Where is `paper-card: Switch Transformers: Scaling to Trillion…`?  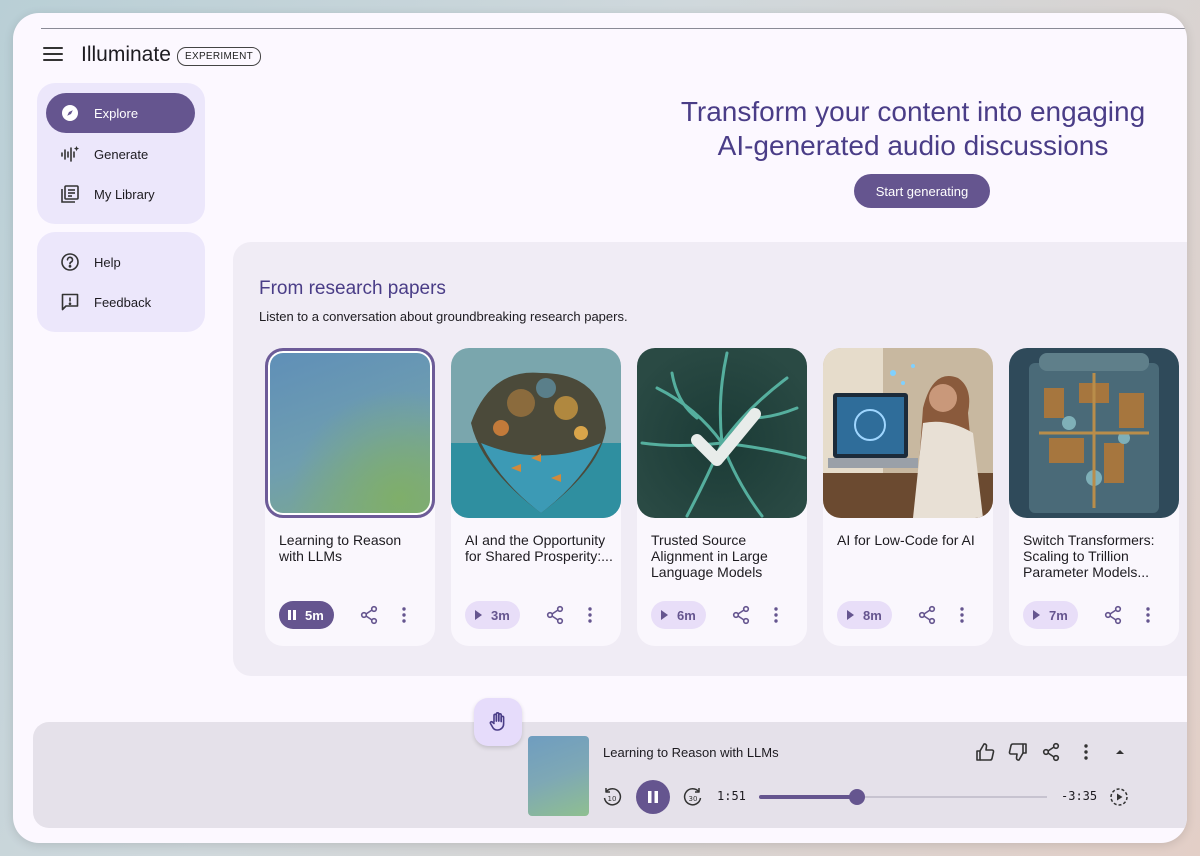 paper-card: Switch Transformers: Scaling to Trillion… is located at coordinates (1094, 497).